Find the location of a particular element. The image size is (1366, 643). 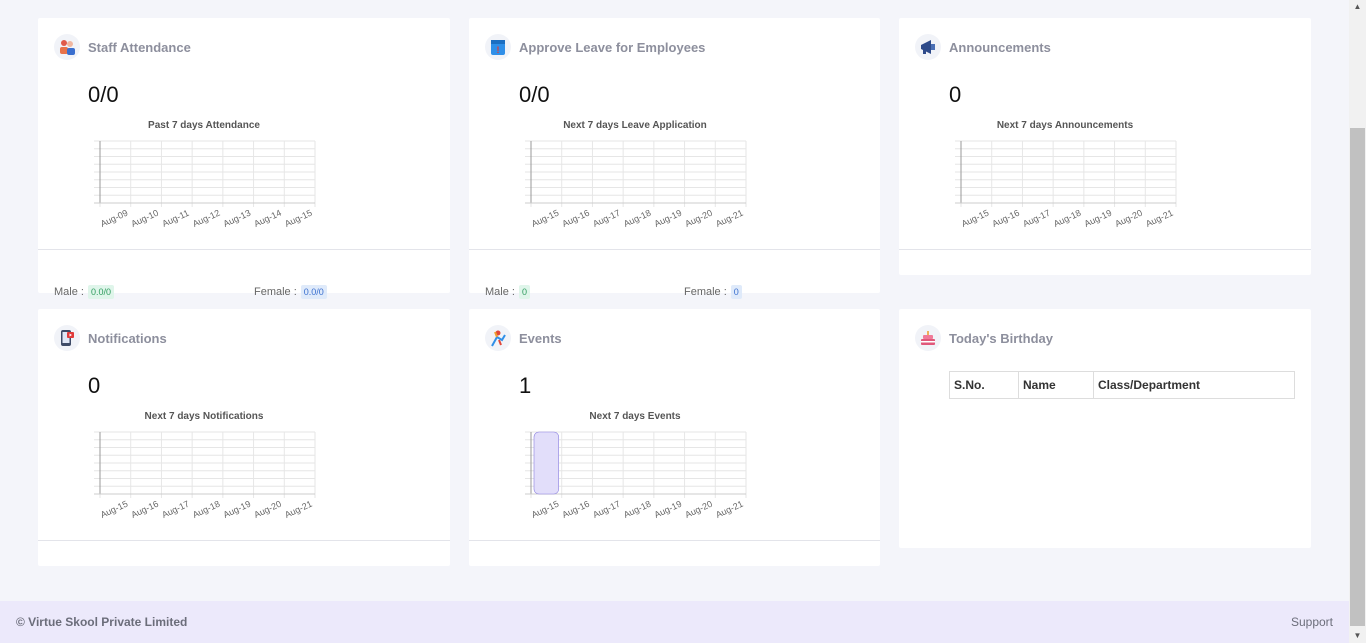

chart-title: Next 7 days Leave Application is located at coordinates (635, 125).